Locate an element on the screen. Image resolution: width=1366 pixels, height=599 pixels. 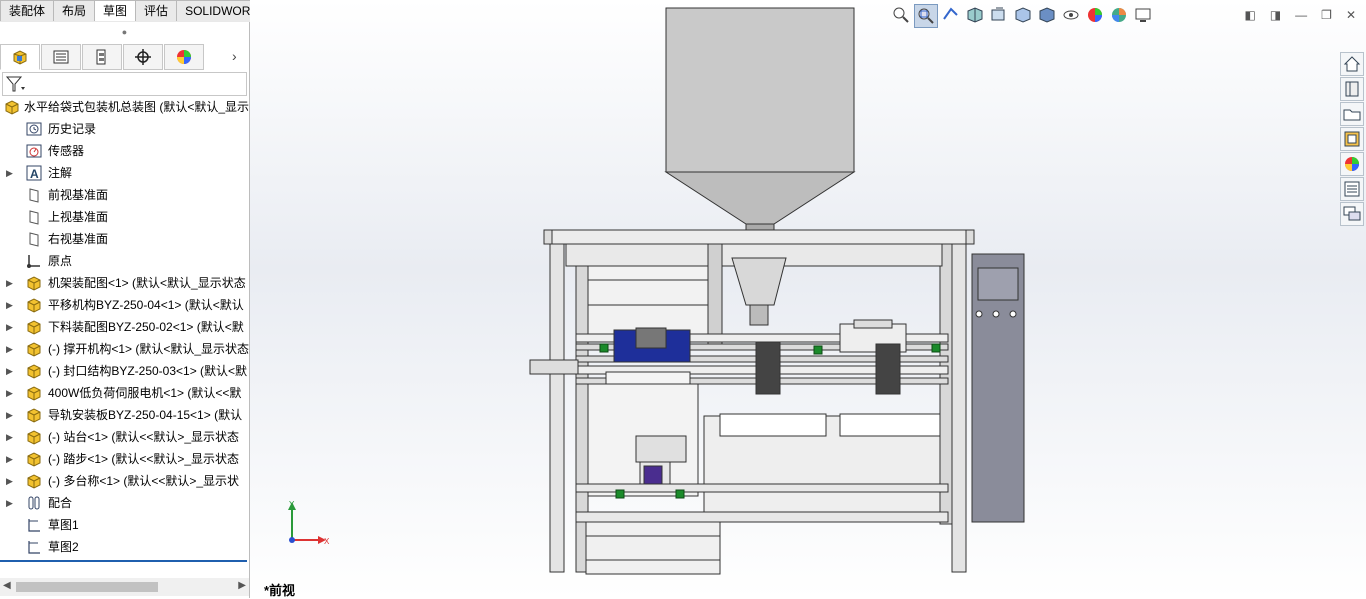
tree-item: ▶ 下料装配图BYZ-250-02<1> (默认<默 is located at coordinates (124, 327).